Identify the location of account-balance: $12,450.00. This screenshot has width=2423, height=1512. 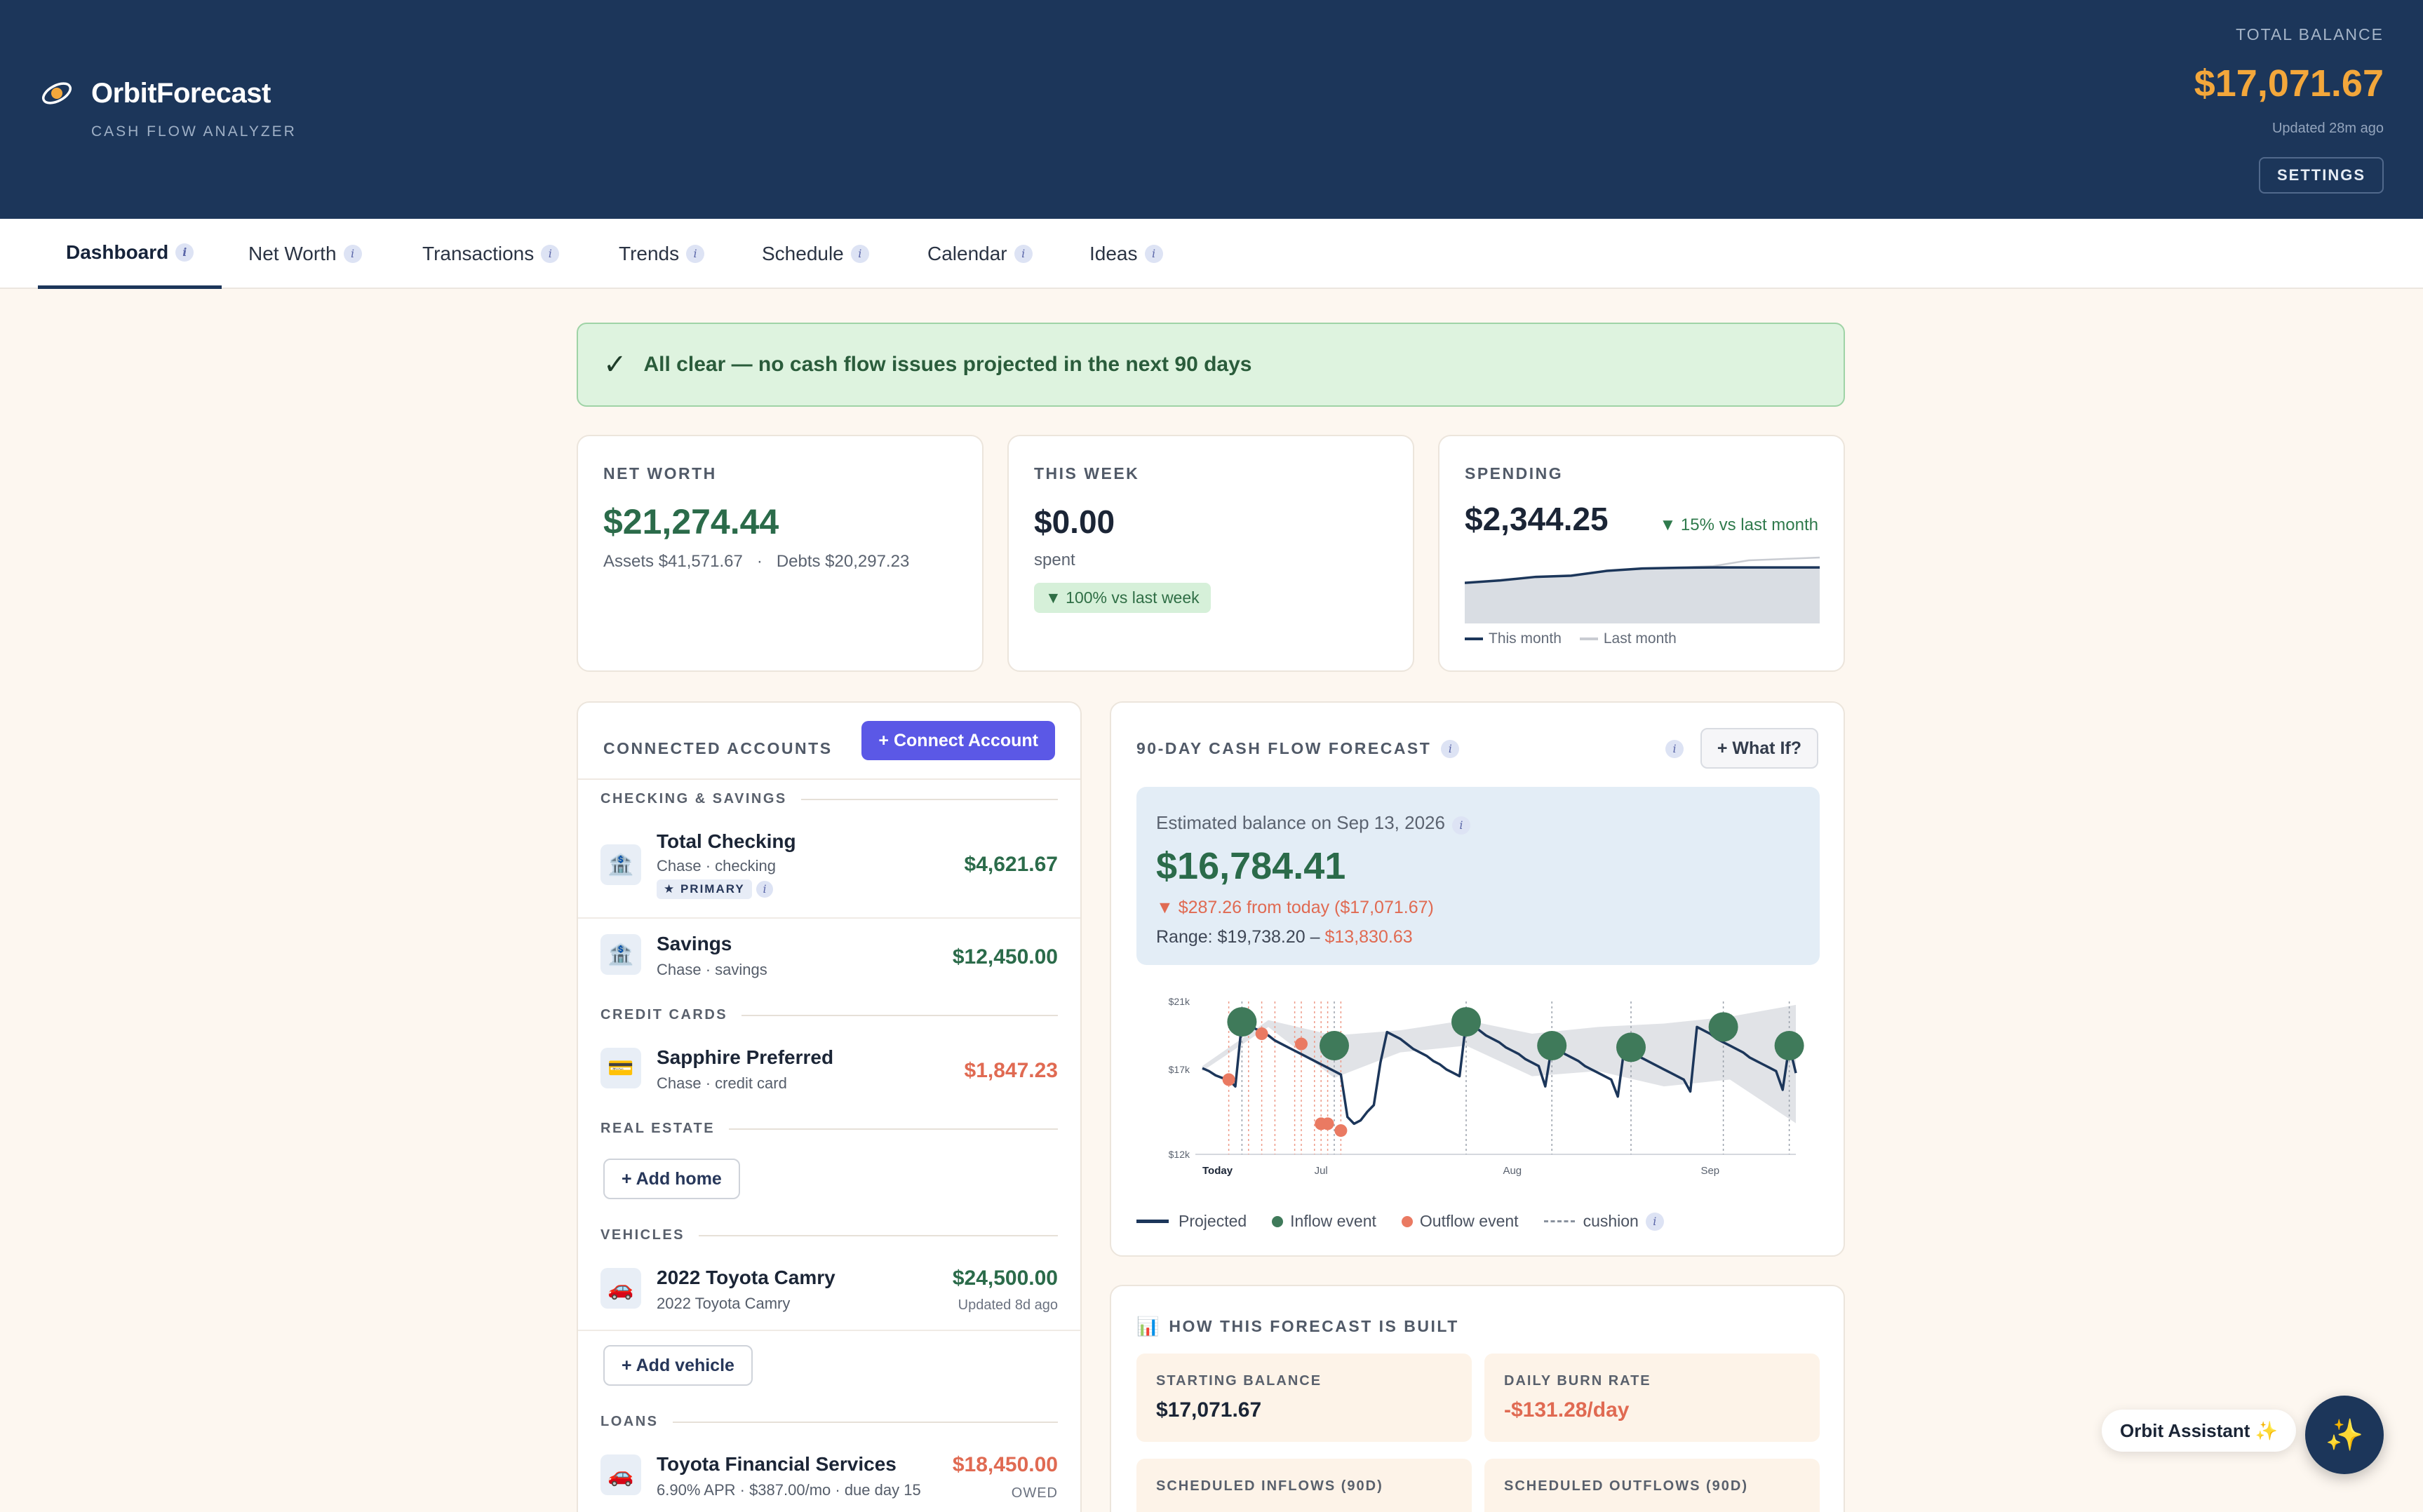
(1005, 956).